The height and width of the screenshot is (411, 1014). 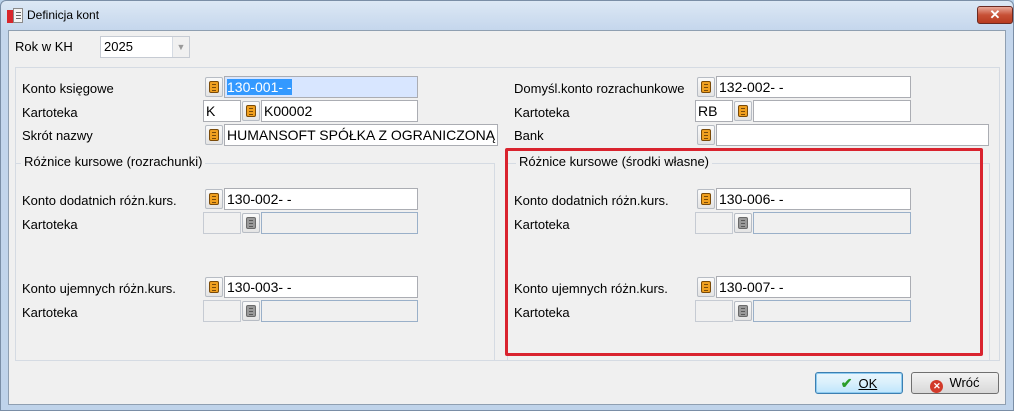 What do you see at coordinates (813, 87) in the screenshot?
I see `domyslne-konto-input: 132-002- -` at bounding box center [813, 87].